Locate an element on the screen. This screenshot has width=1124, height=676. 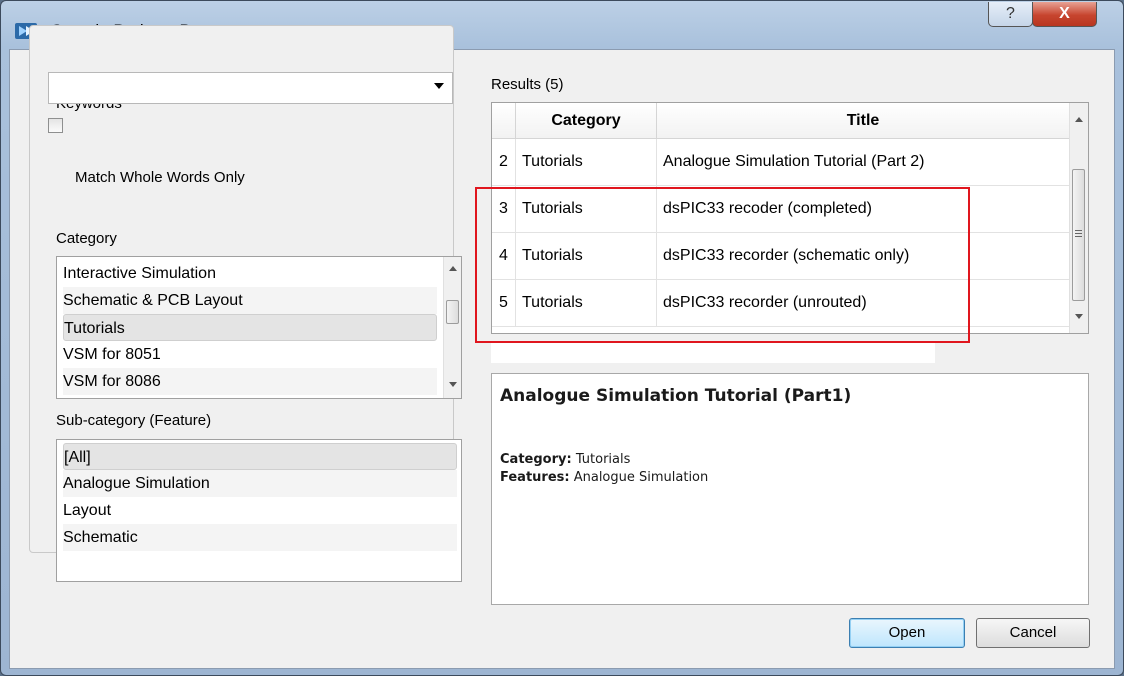
category-label: Category is located at coordinates (86, 238).